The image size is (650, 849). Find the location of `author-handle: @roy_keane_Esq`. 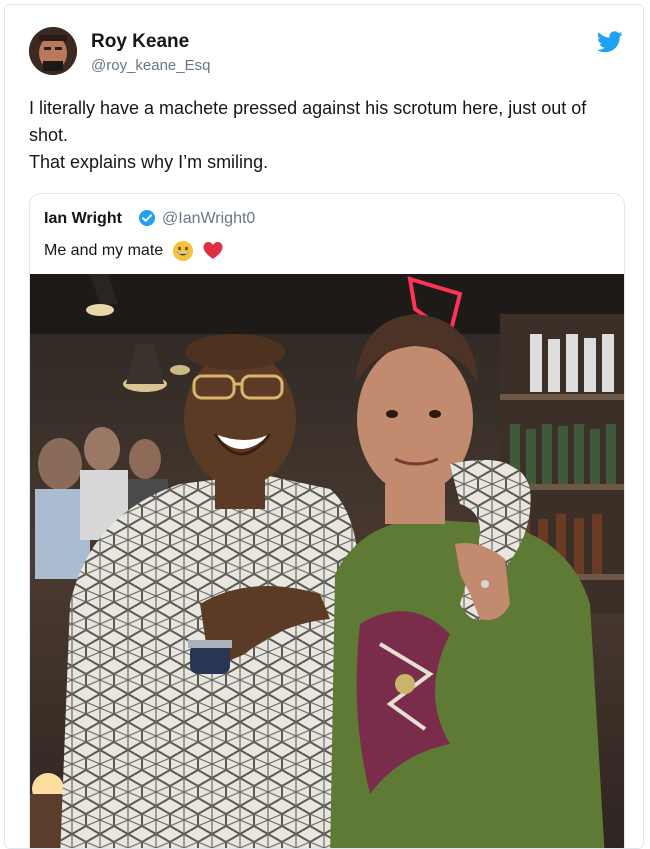

author-handle: @roy_keane_Esq is located at coordinates (150, 65).